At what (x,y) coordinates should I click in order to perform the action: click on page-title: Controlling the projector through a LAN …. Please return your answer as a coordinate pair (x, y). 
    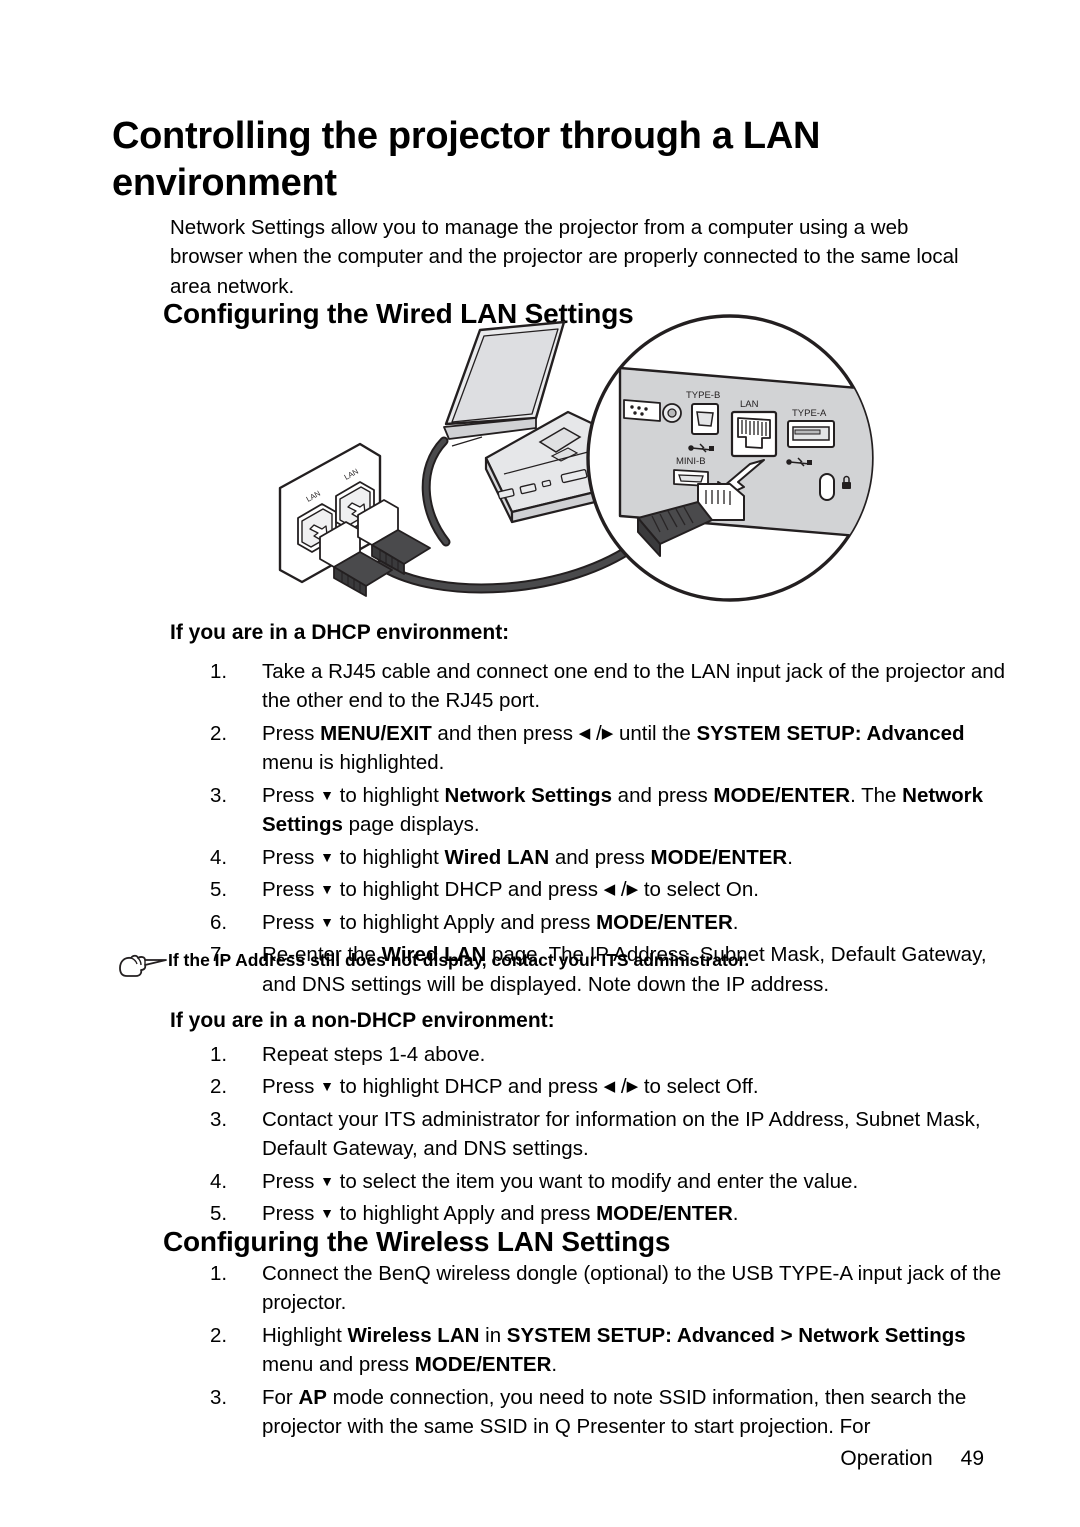
    Looking at the image, I should click on (466, 159).